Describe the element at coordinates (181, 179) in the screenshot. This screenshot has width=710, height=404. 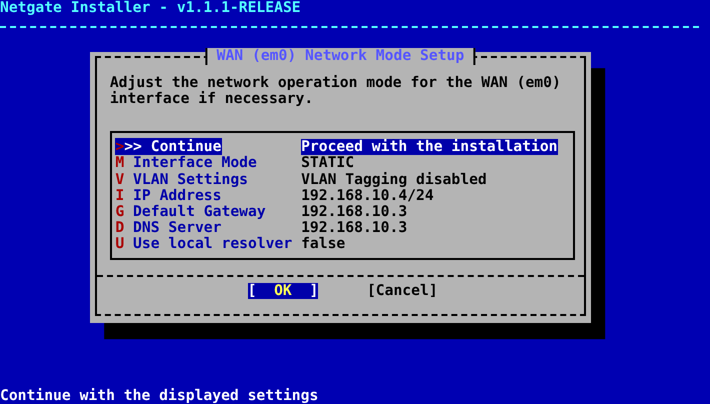
I see `menu-item: V VLAN Settings` at that location.